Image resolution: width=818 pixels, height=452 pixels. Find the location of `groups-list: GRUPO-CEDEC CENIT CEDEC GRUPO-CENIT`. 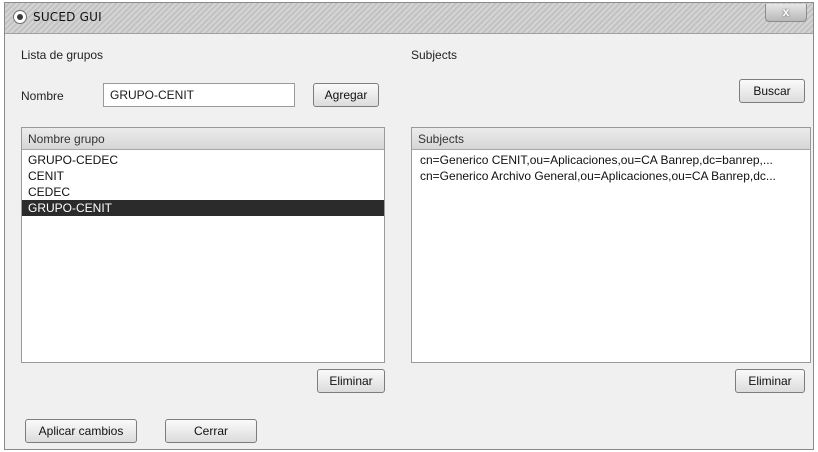

groups-list: GRUPO-CEDEC CENIT CEDEC GRUPO-CENIT is located at coordinates (203, 184).